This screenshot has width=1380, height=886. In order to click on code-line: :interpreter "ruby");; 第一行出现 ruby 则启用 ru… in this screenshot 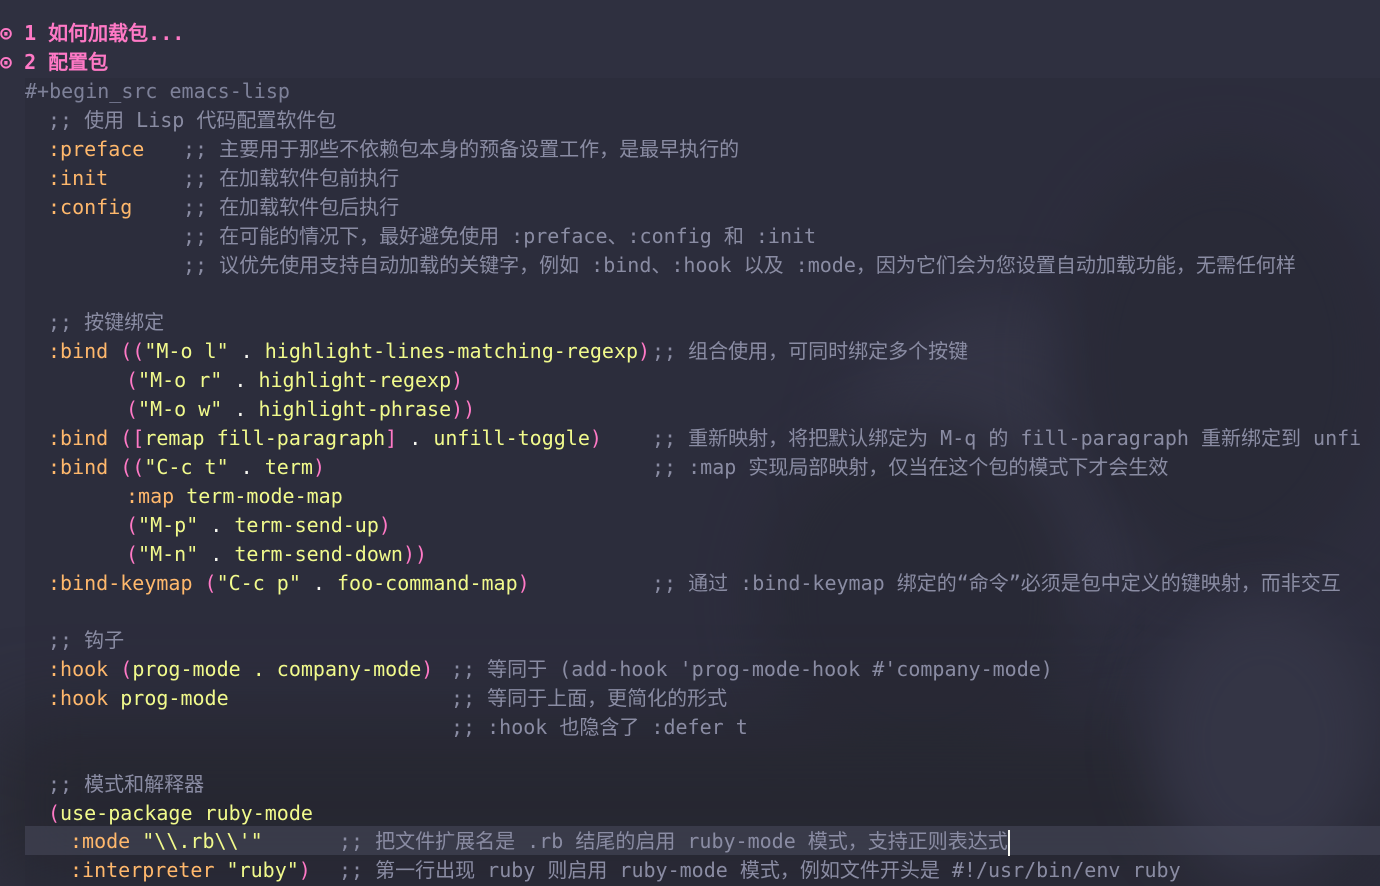, I will do `click(690, 870)`.